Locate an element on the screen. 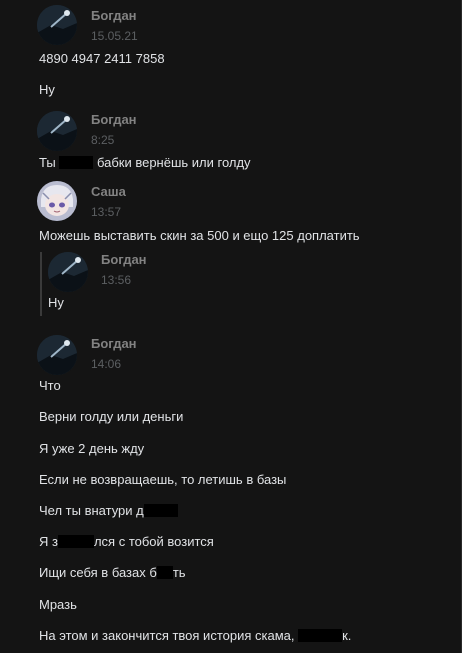  message-text: Мразь is located at coordinates (58, 604).